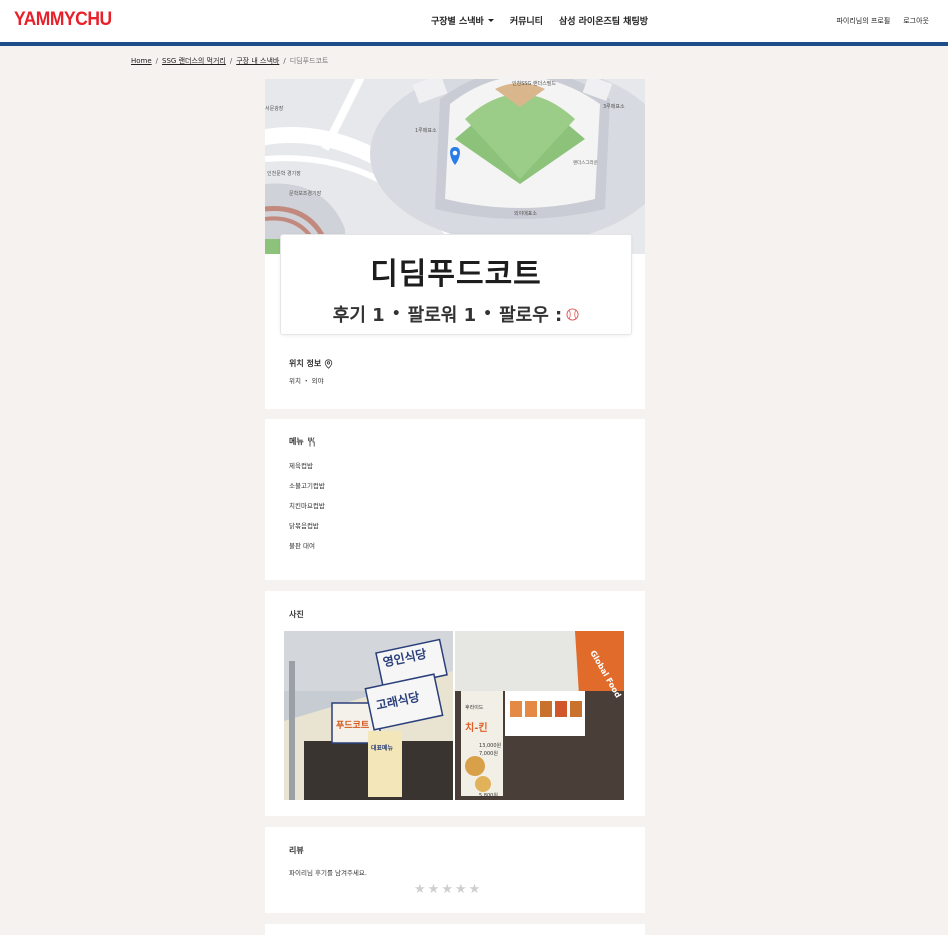  Describe the element at coordinates (572, 314) in the screenshot. I see `baseball-follow-icon` at that location.